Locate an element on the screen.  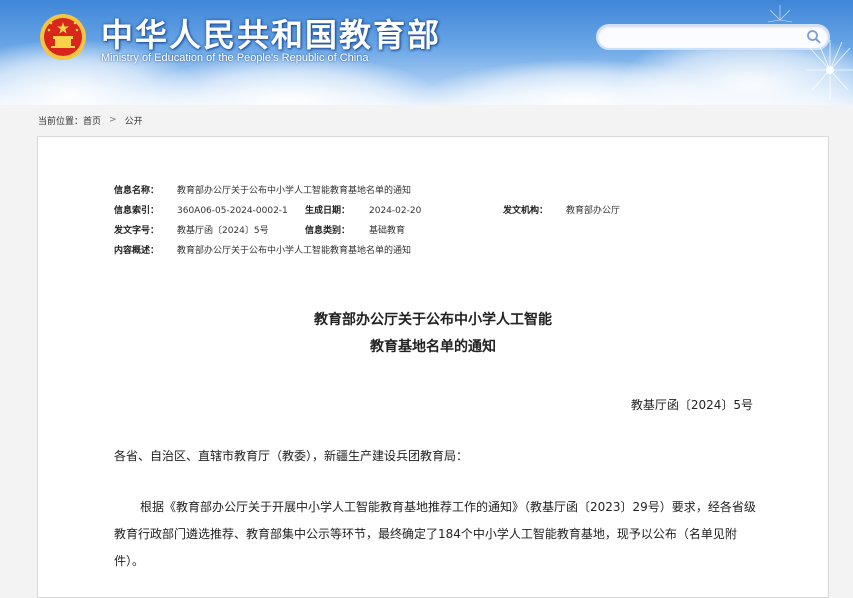
breadcrumb-prefix: 当前位置： is located at coordinates (61, 121).